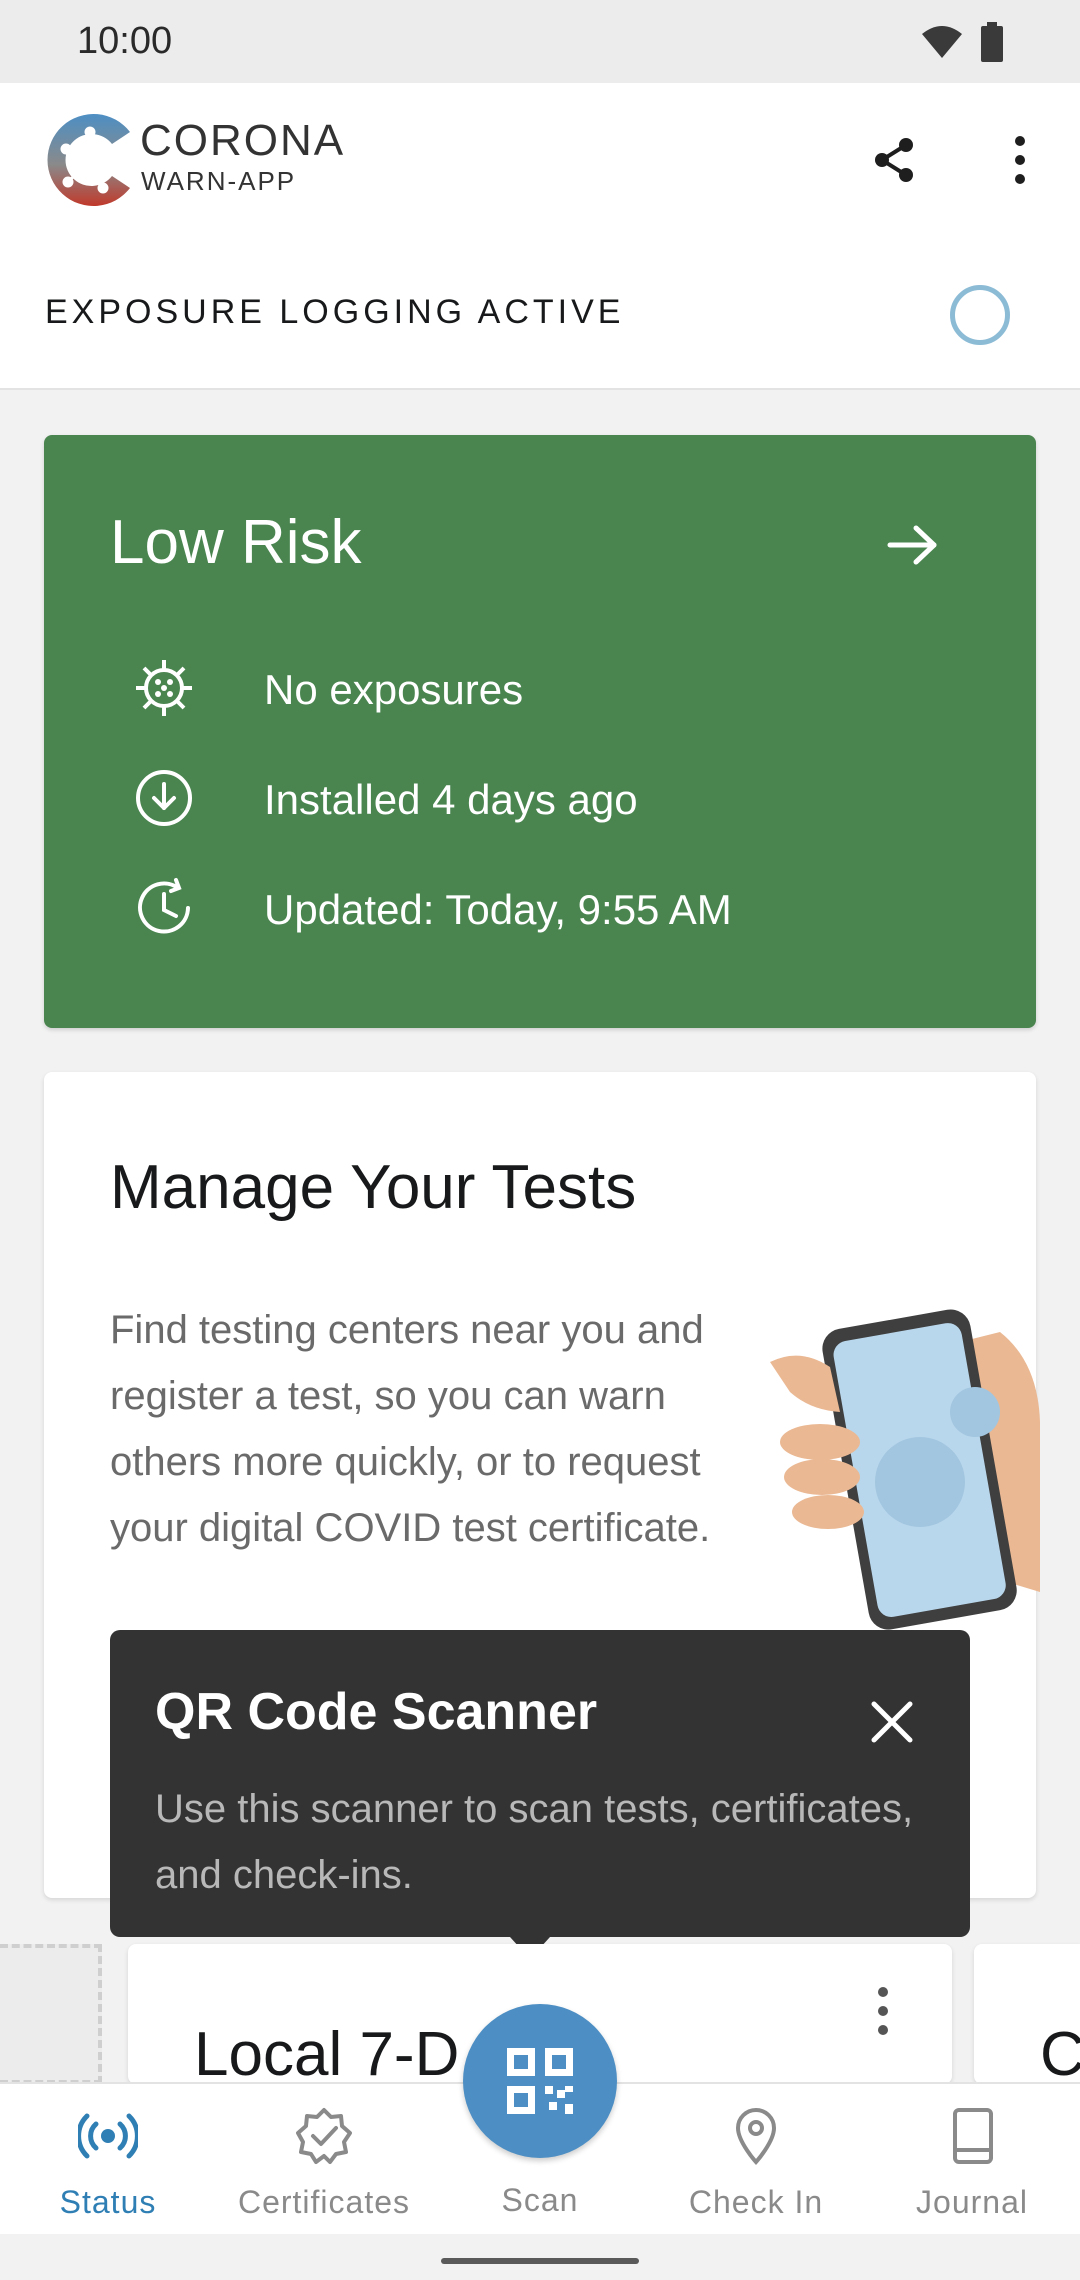 The height and width of the screenshot is (2280, 1080). What do you see at coordinates (1060, 2052) in the screenshot?
I see `next-card-title: C` at bounding box center [1060, 2052].